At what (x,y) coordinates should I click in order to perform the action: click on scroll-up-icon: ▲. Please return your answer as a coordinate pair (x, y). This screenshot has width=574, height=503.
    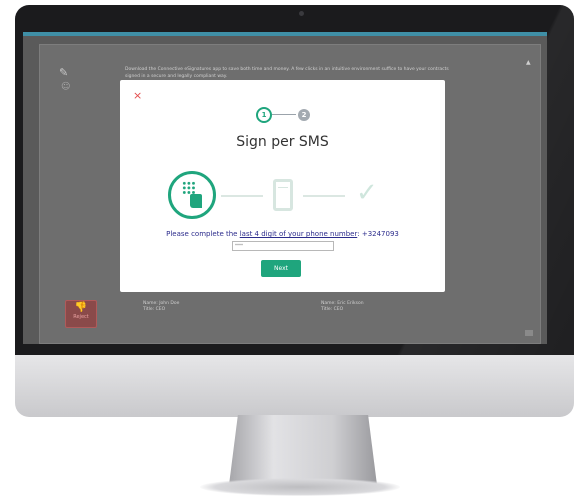
    Looking at the image, I should click on (528, 63).